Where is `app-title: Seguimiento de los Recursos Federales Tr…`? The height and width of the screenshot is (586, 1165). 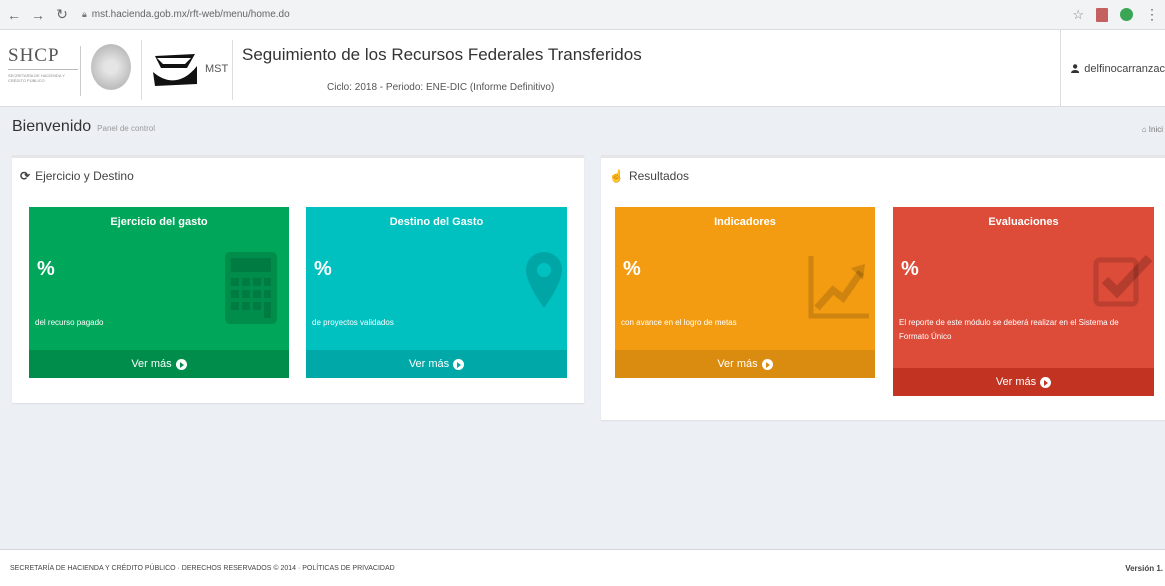
app-title: Seguimiento de los Recursos Federales Tr… is located at coordinates (442, 54).